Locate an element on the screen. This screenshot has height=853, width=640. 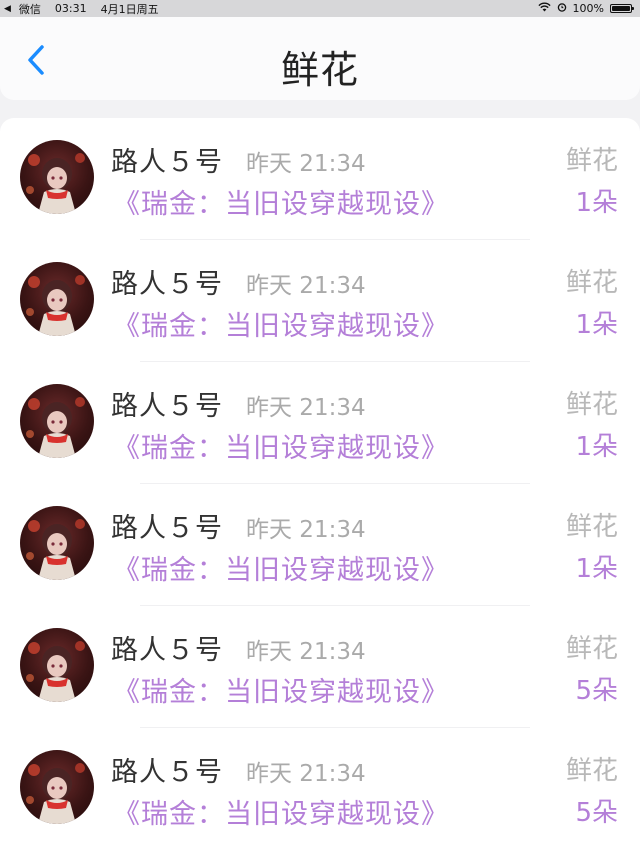
status-bar: ◀ 微信 03:31 4月1日周五 100% is located at coordinates (320, 8).